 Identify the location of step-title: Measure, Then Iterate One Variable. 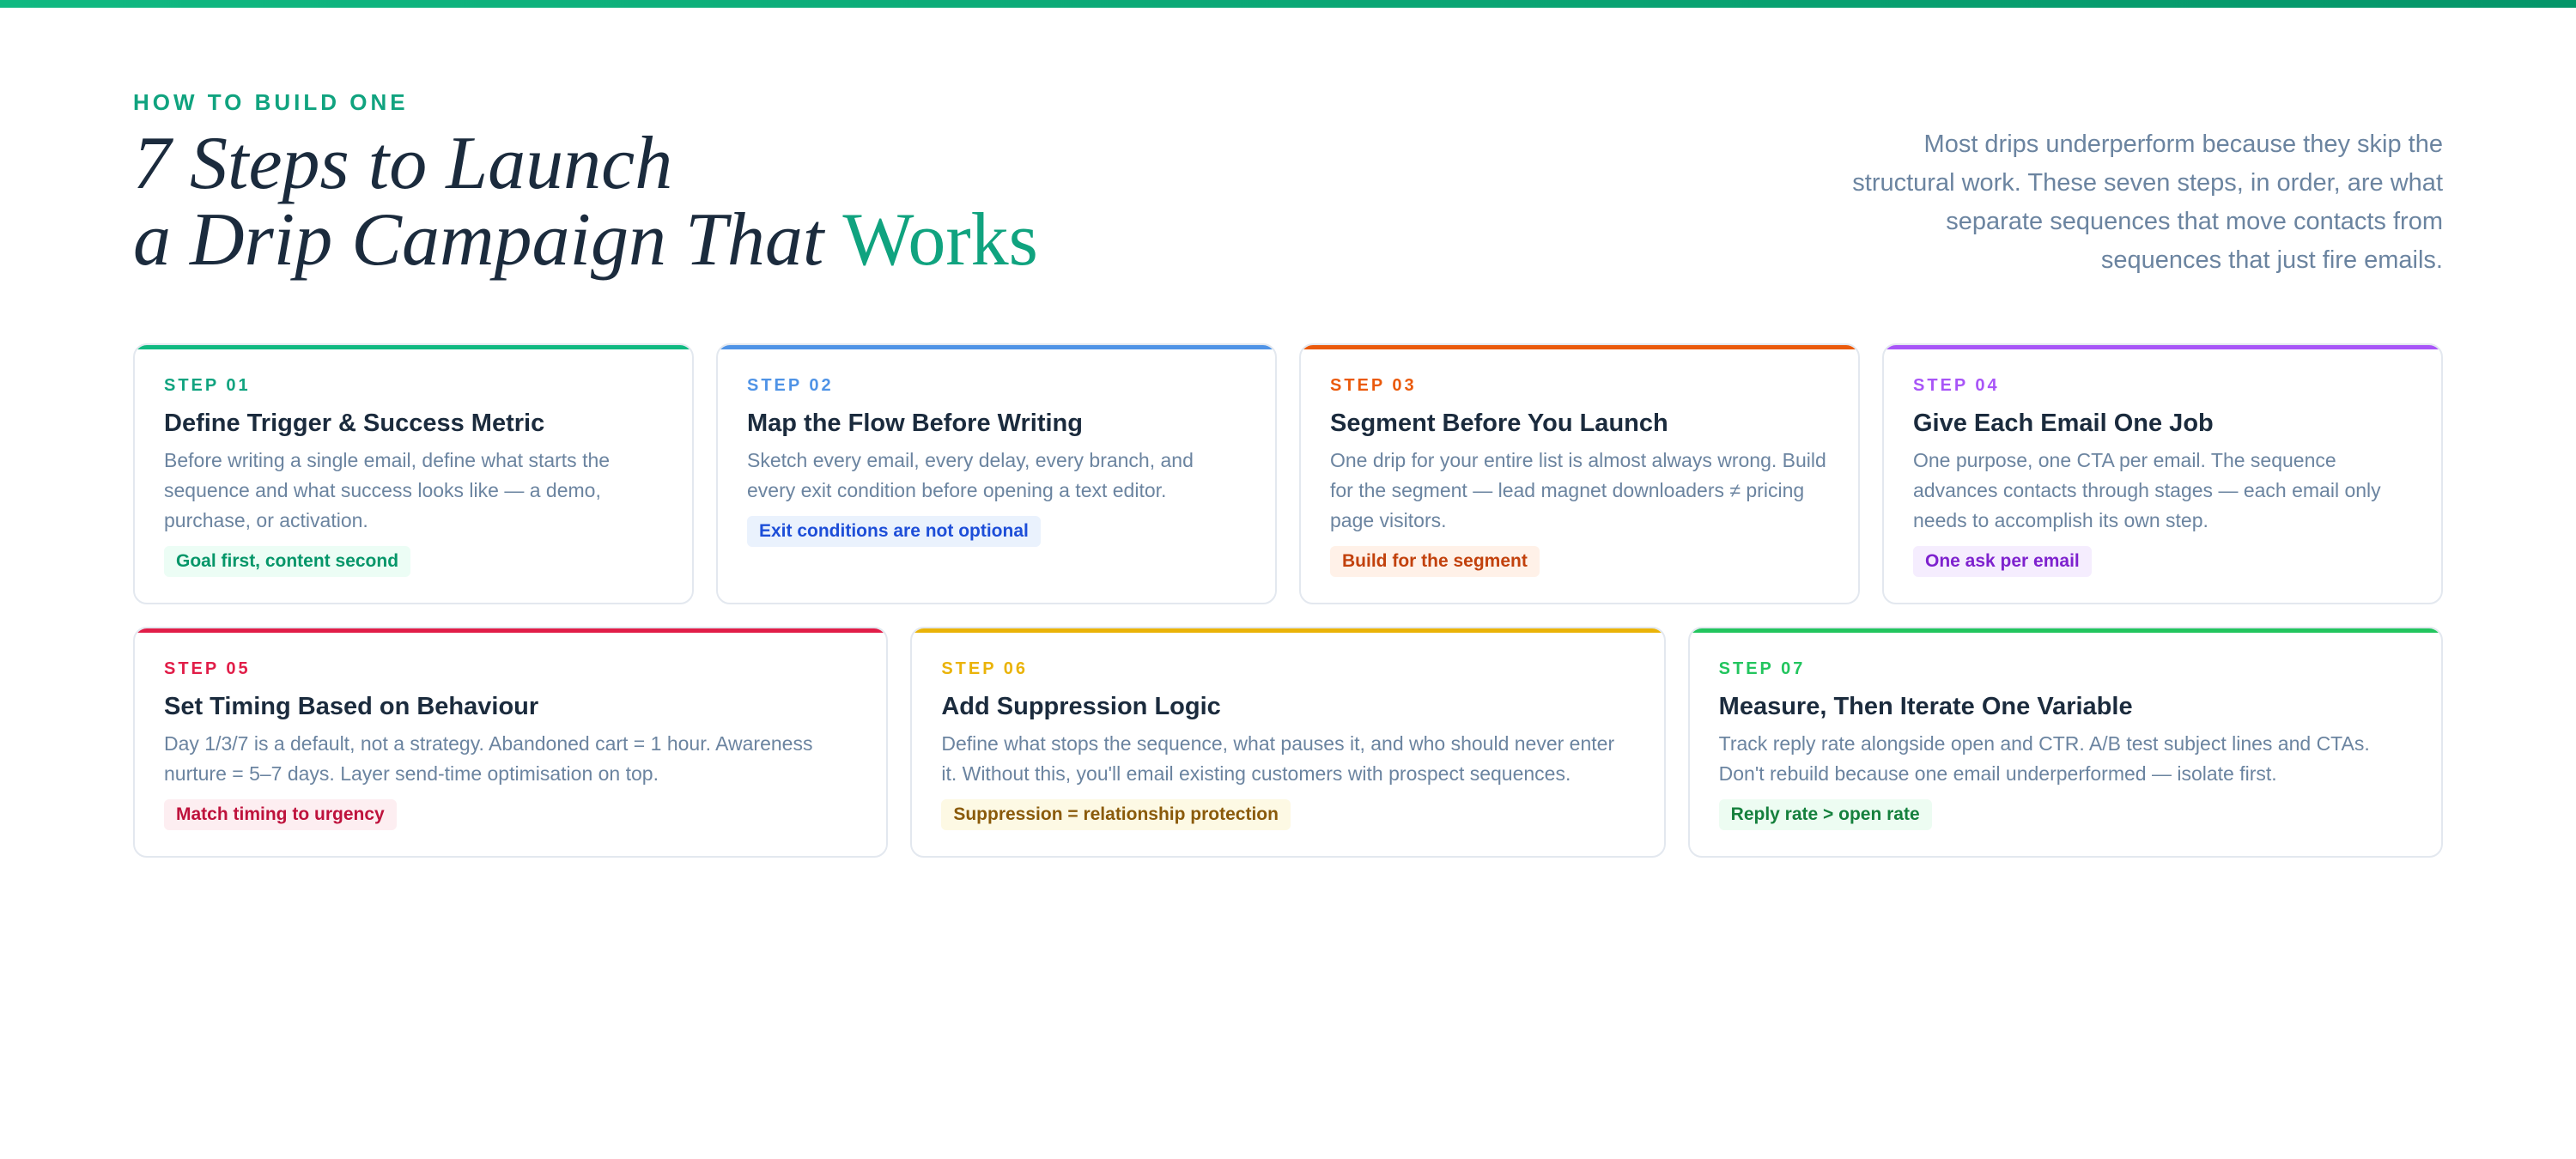
(1925, 707).